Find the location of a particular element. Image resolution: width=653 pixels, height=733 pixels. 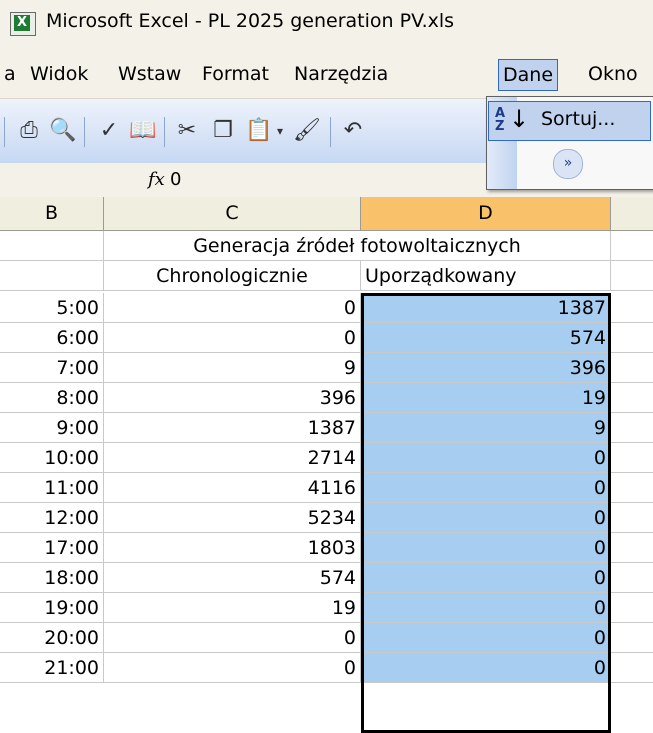

chronological-value-cell: 1387 is located at coordinates (232, 428).